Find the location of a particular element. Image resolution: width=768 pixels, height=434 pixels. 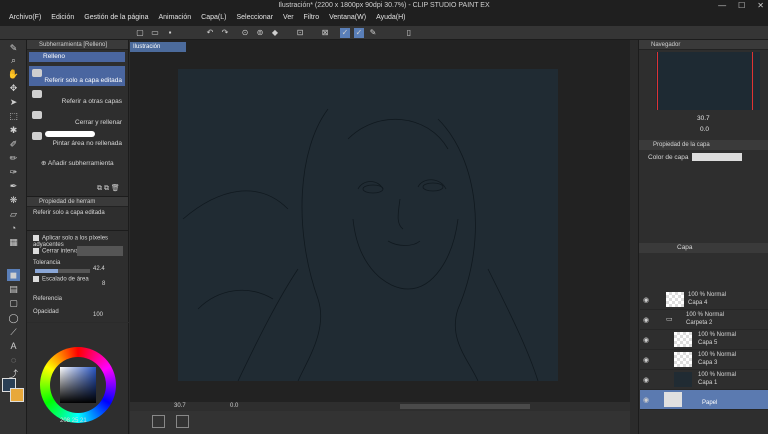

blend-tool-icon: ◔ is located at coordinates (13, 228).